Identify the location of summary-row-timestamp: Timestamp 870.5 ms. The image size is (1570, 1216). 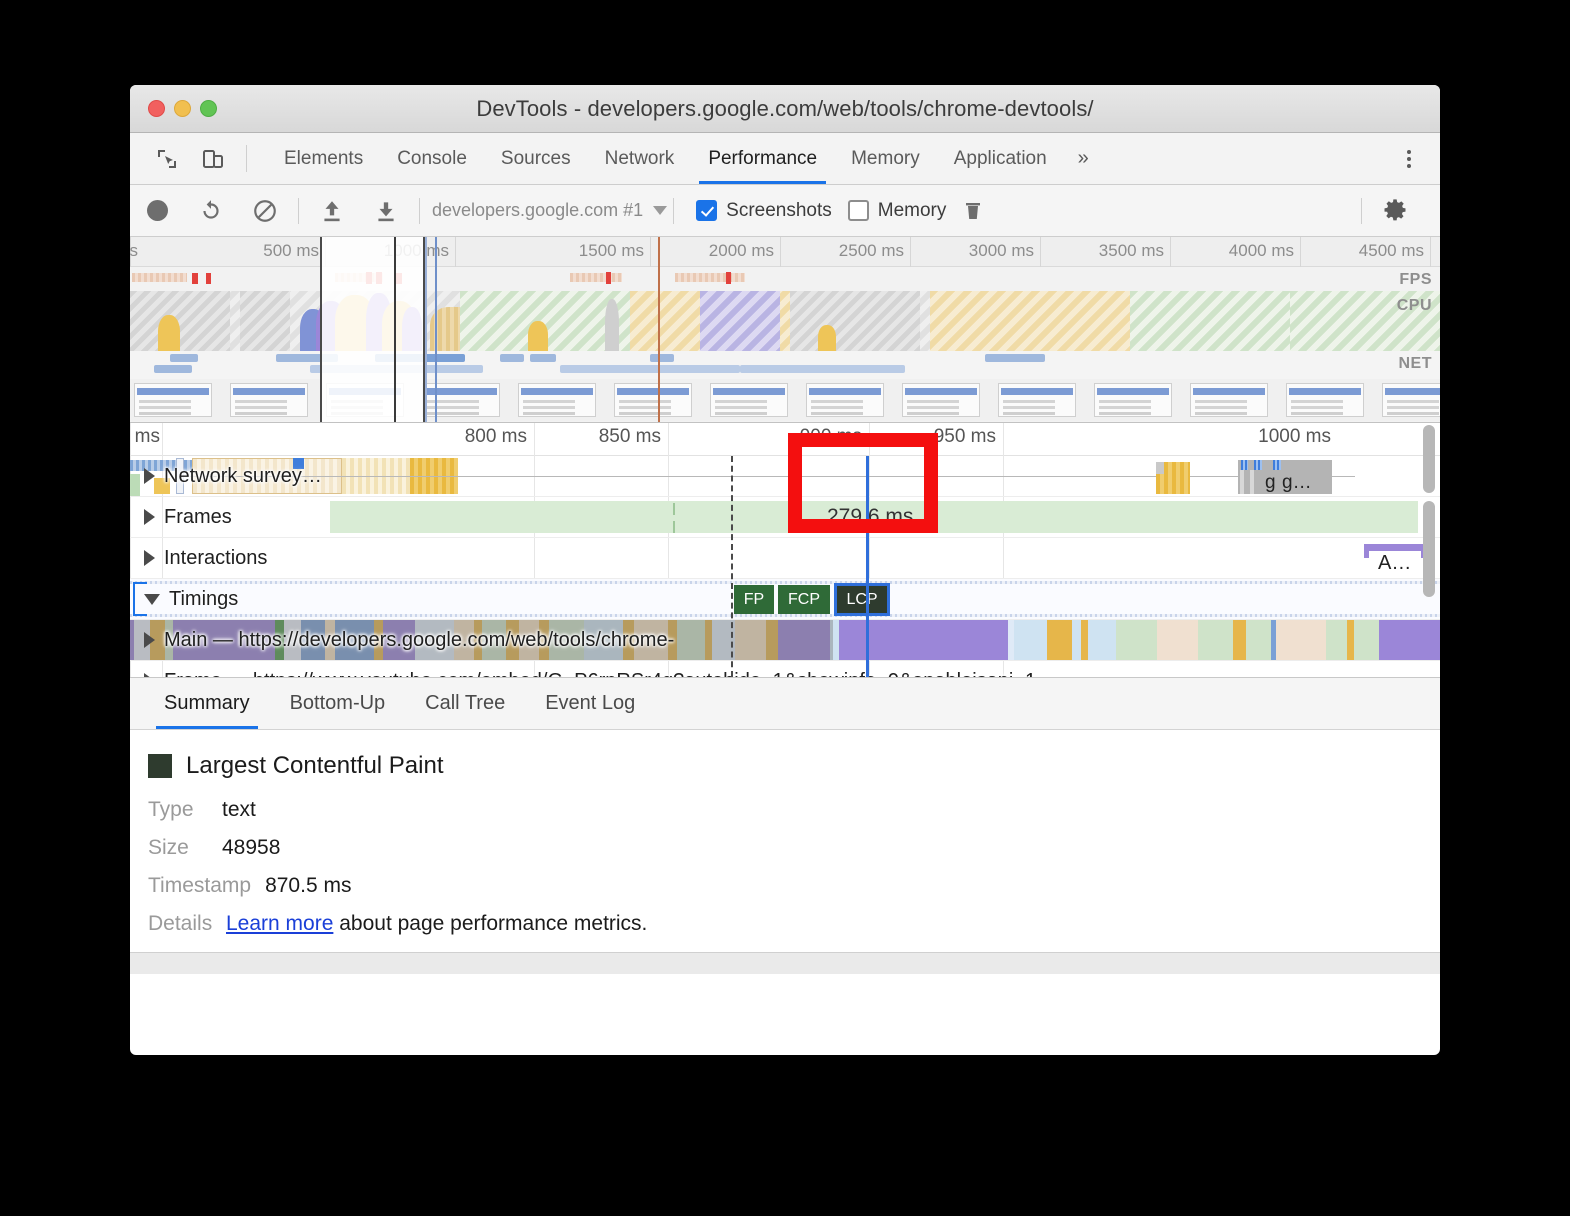
(794, 886).